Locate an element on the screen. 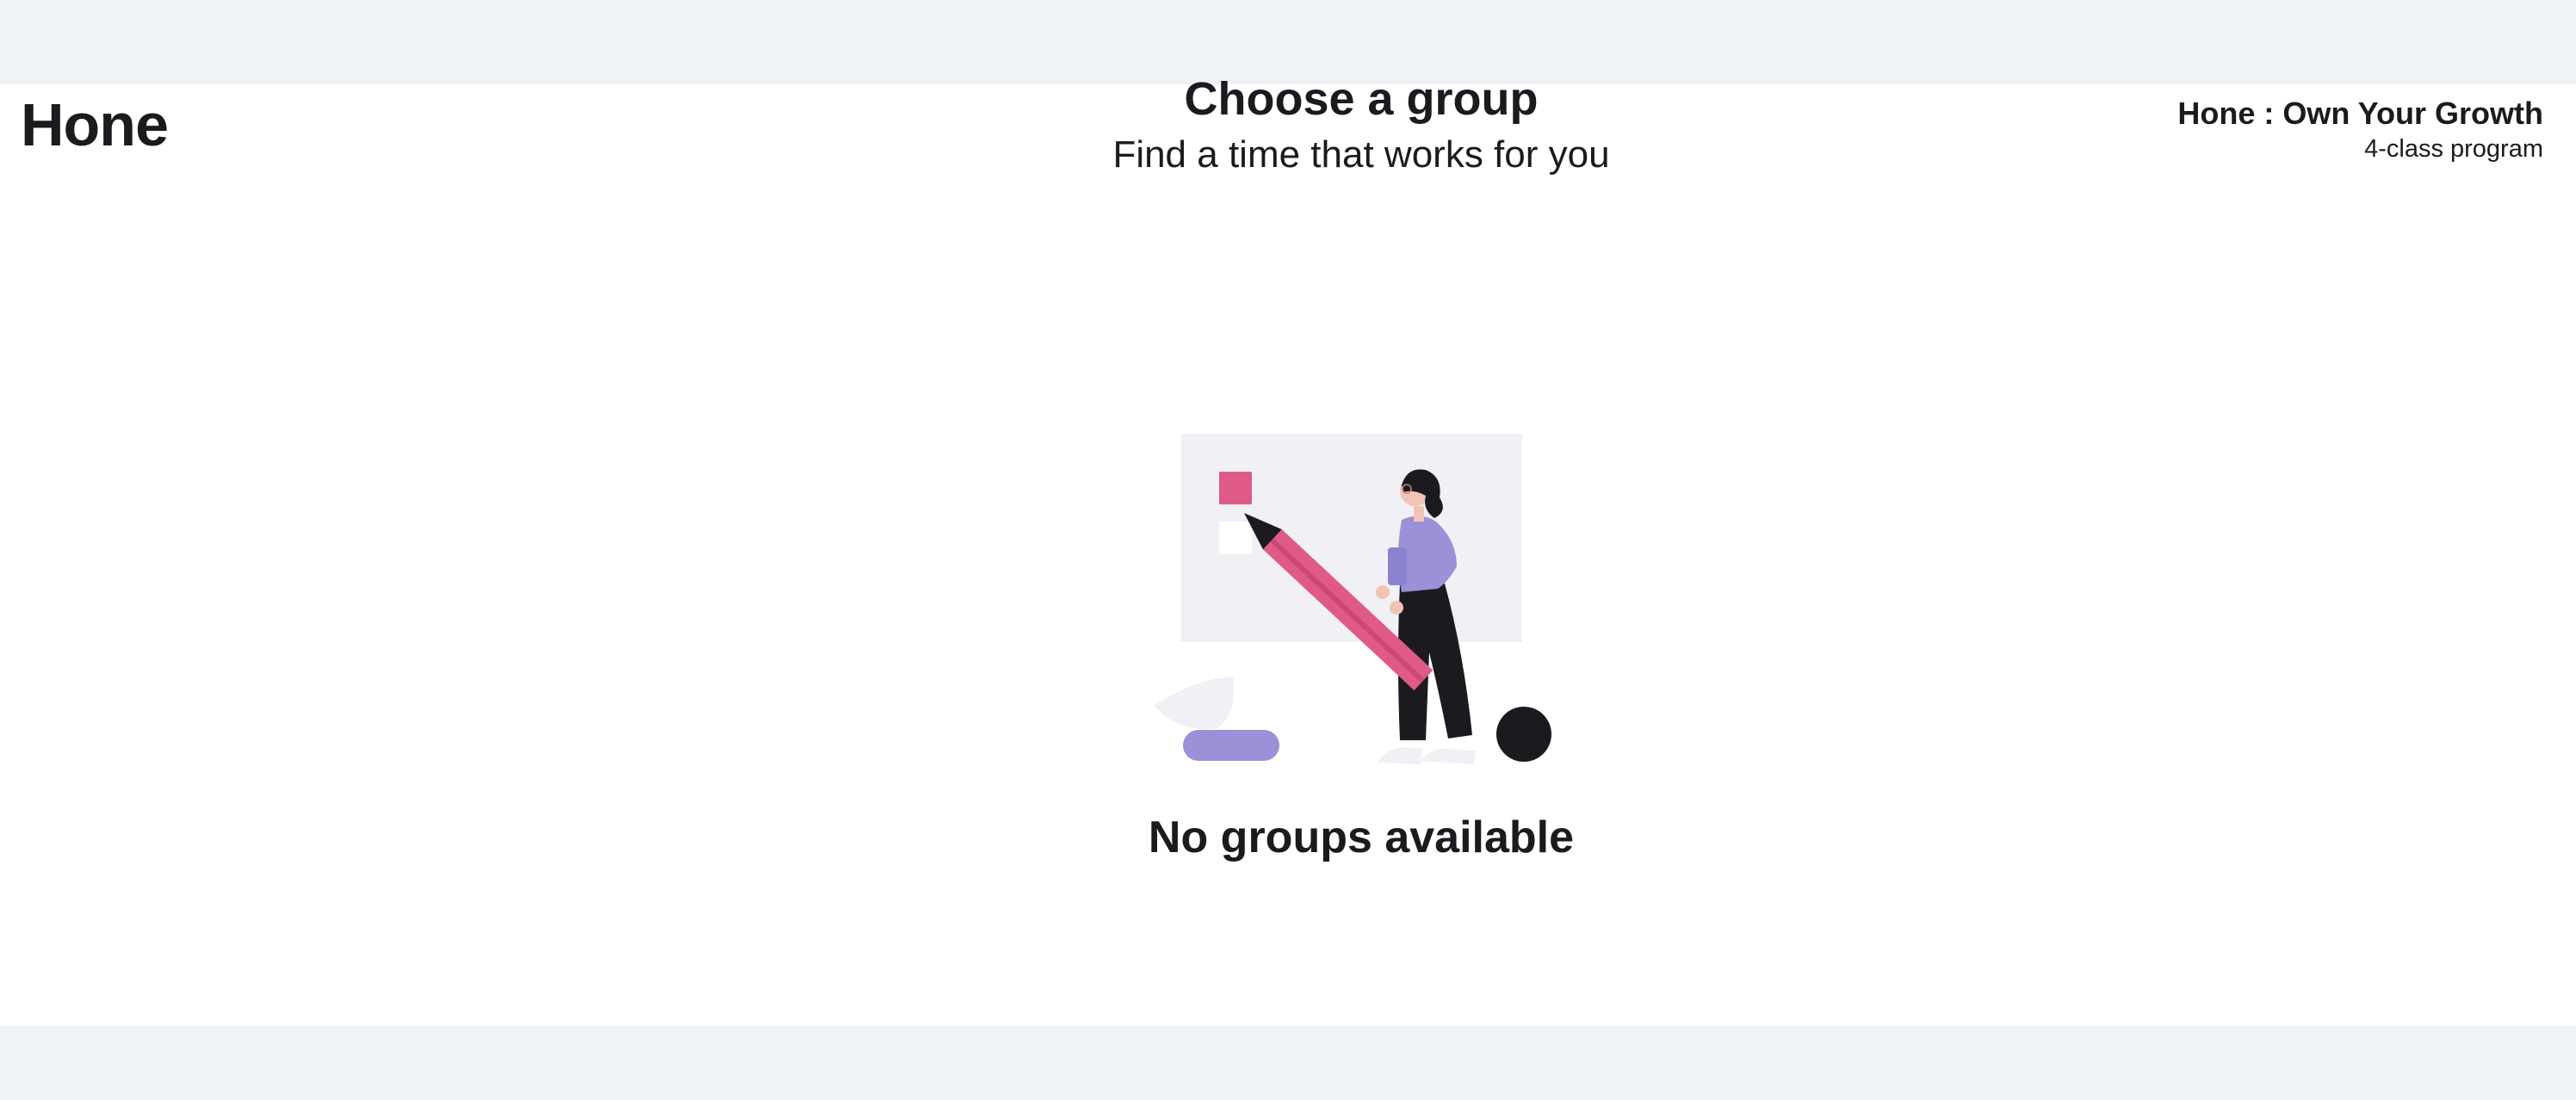 Image resolution: width=2576 pixels, height=1100 pixels. black-ball-shape is located at coordinates (1523, 734).